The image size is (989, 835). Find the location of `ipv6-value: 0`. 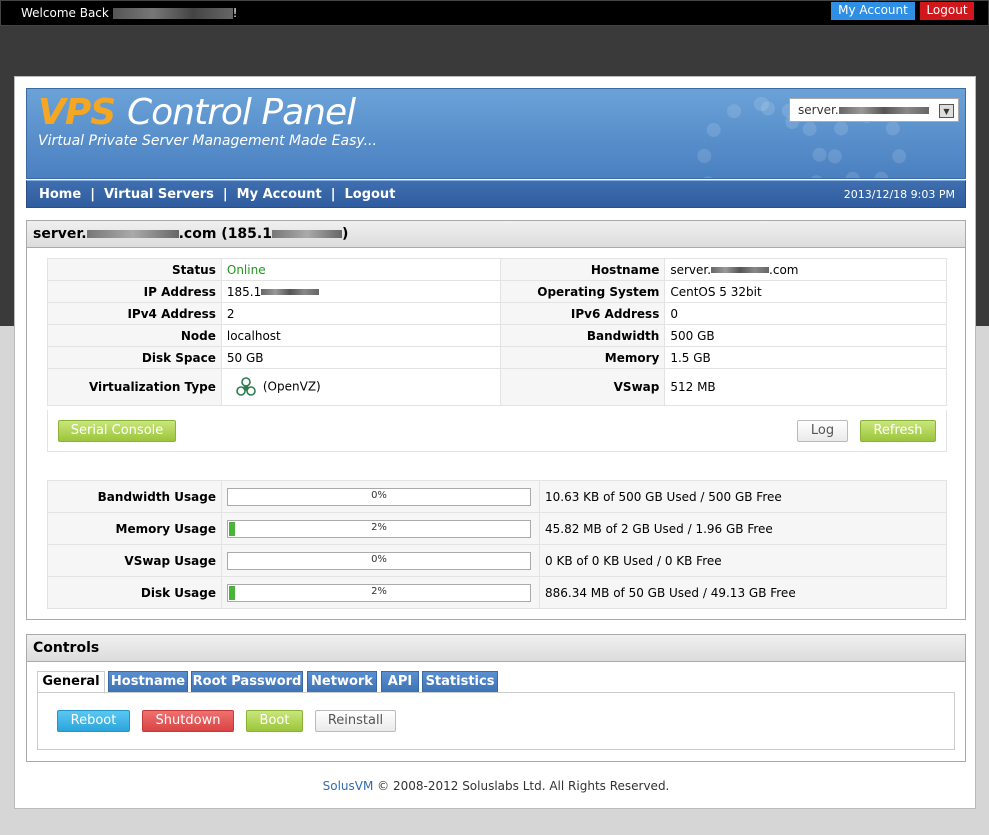

ipv6-value: 0 is located at coordinates (805, 313).